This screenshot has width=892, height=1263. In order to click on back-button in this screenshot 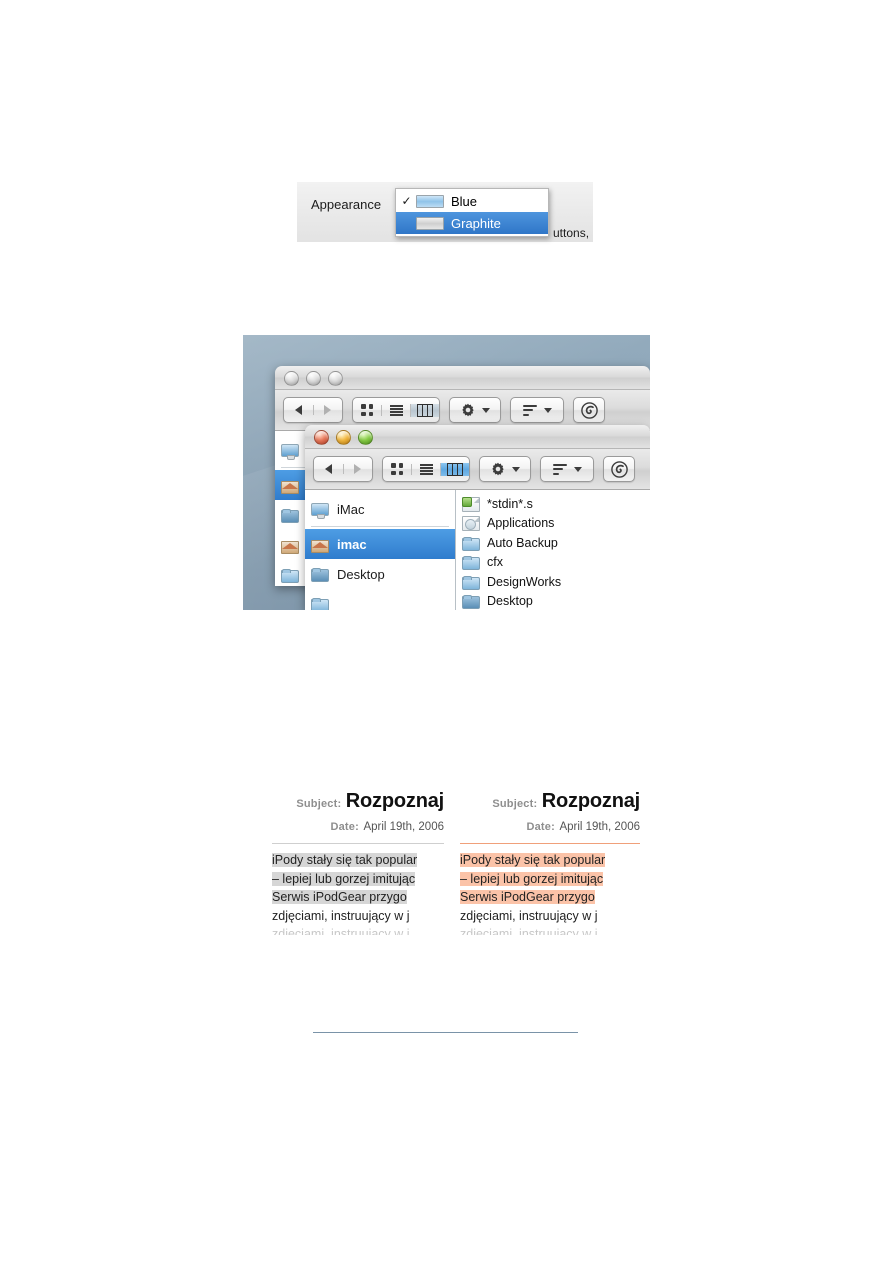, I will do `click(329, 469)`.